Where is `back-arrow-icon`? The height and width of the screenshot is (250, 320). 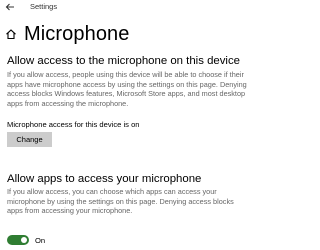
back-arrow-icon is located at coordinates (10, 7).